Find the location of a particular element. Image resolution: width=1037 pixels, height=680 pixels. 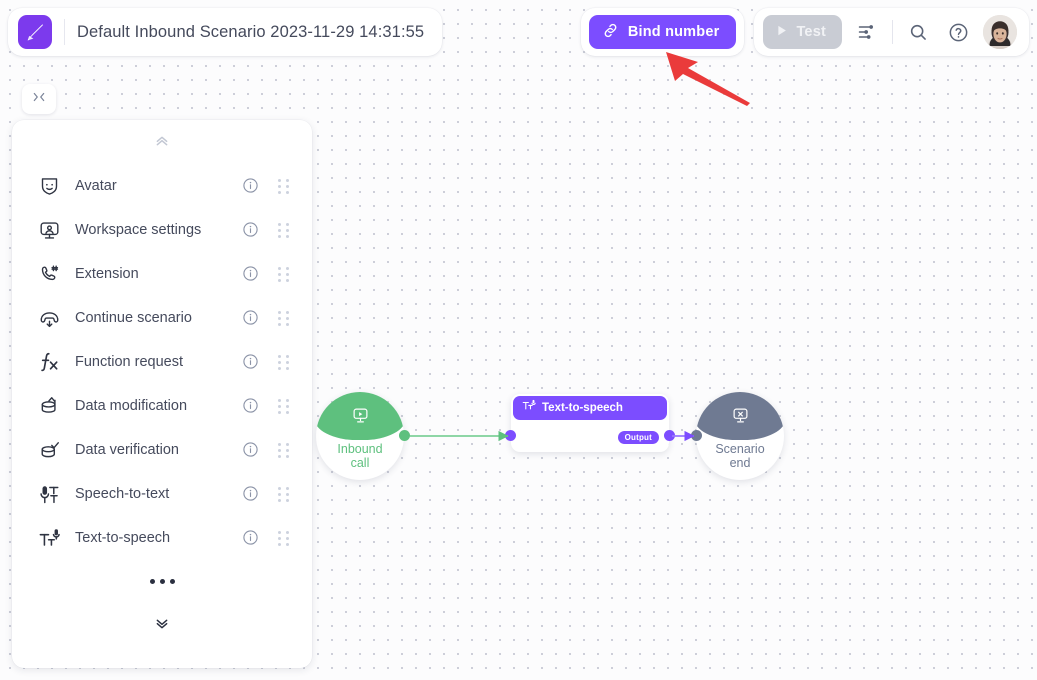

port-tts-input is located at coordinates (510, 435).